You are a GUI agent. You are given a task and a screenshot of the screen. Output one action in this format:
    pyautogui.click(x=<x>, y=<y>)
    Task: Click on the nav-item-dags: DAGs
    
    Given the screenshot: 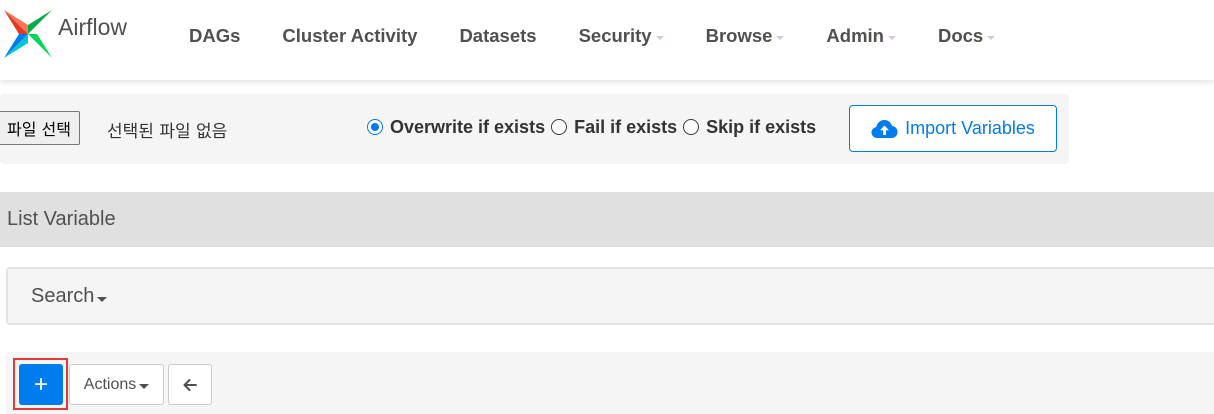 What is the action you would take?
    pyautogui.click(x=214, y=36)
    